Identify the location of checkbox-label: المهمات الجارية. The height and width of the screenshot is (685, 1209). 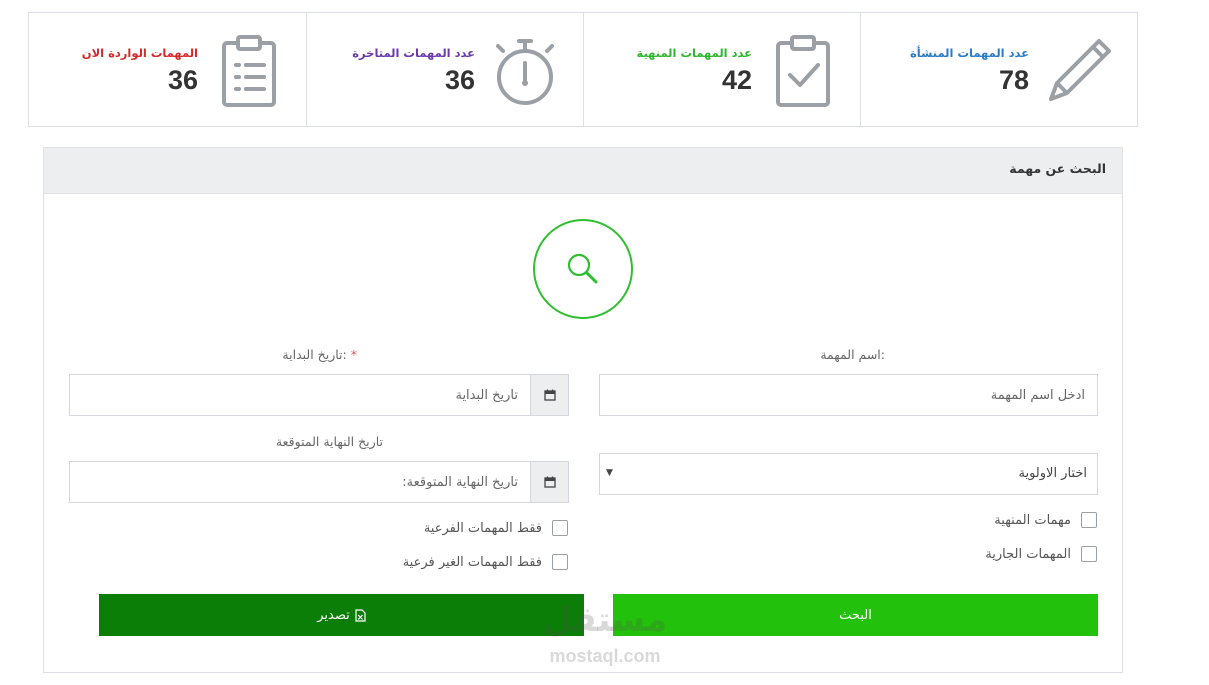
(1028, 554).